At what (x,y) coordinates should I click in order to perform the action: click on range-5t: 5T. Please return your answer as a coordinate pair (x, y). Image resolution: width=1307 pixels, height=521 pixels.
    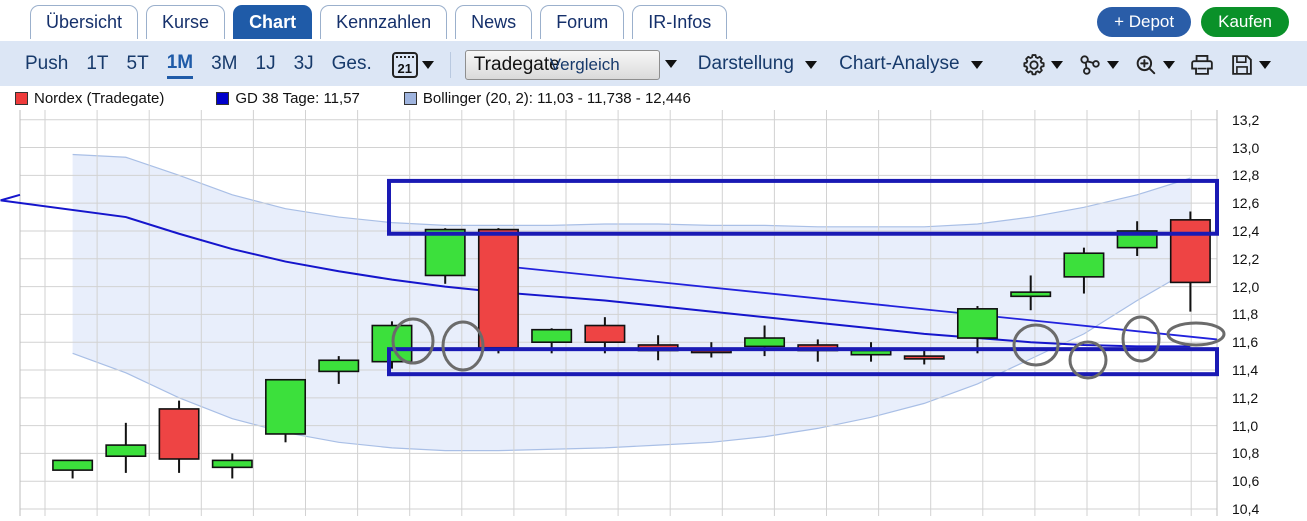
    Looking at the image, I should click on (138, 65).